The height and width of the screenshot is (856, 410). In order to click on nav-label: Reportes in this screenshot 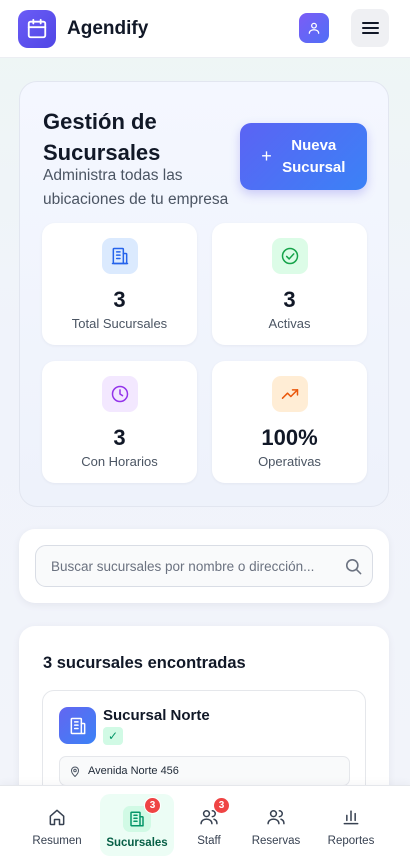, I will do `click(351, 841)`.